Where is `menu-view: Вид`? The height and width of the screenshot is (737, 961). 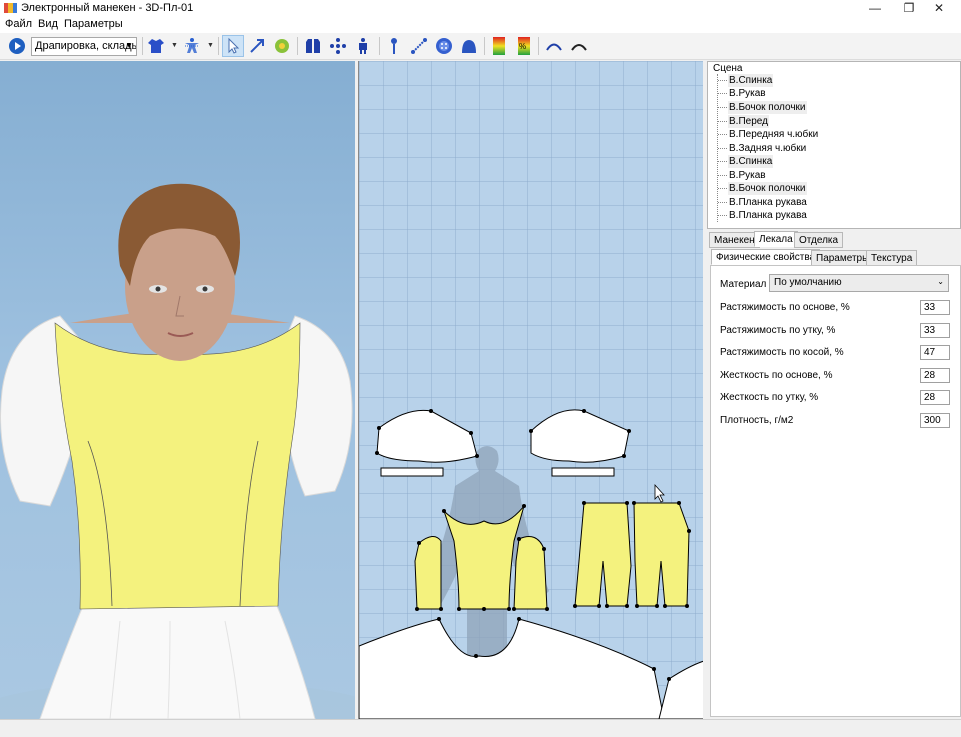
menu-view: Вид is located at coordinates (48, 24).